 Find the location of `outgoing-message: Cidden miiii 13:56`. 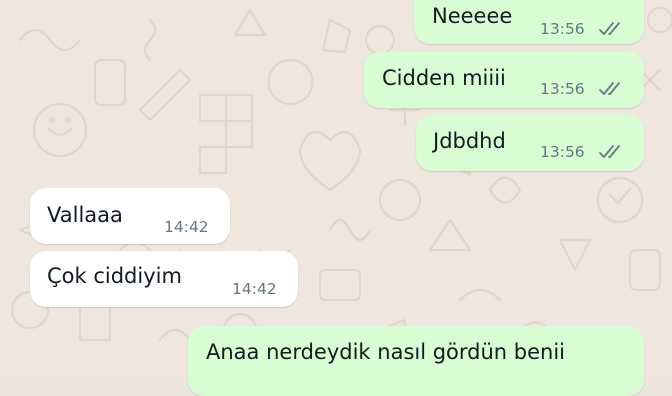

outgoing-message: Cidden miiii 13:56 is located at coordinates (504, 80).